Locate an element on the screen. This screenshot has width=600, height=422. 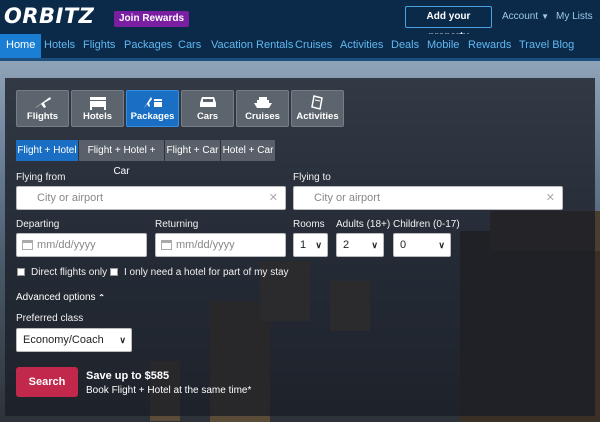
nav-deals: Deals is located at coordinates (405, 46).